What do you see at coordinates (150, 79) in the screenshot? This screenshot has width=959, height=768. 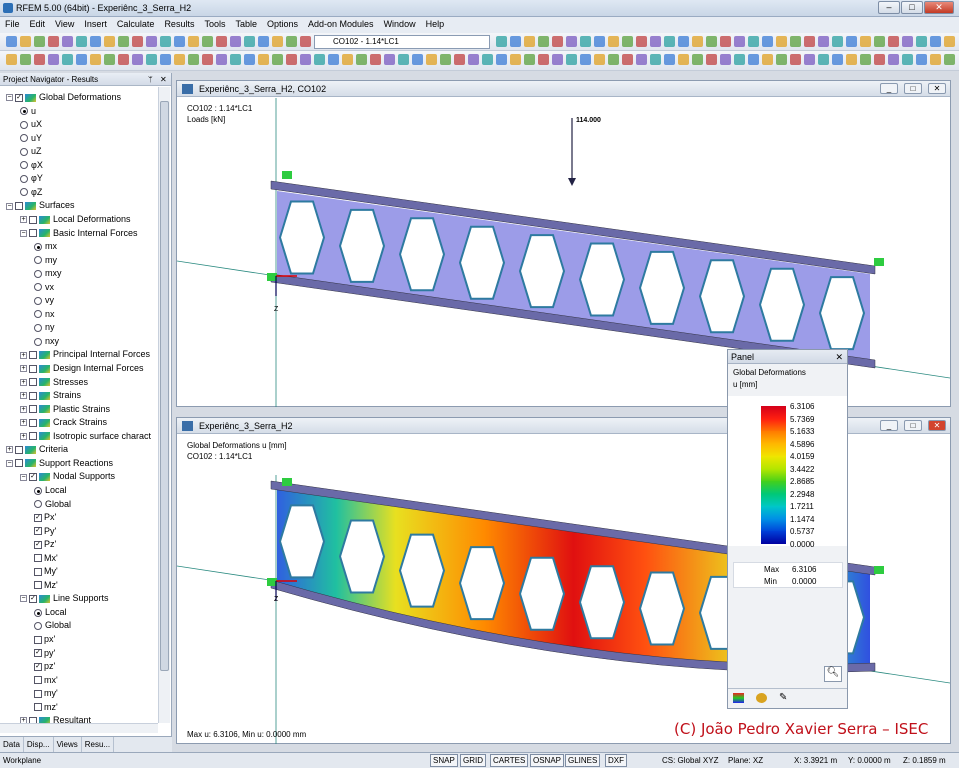 I see `pin-icon: ᛘ` at bounding box center [150, 79].